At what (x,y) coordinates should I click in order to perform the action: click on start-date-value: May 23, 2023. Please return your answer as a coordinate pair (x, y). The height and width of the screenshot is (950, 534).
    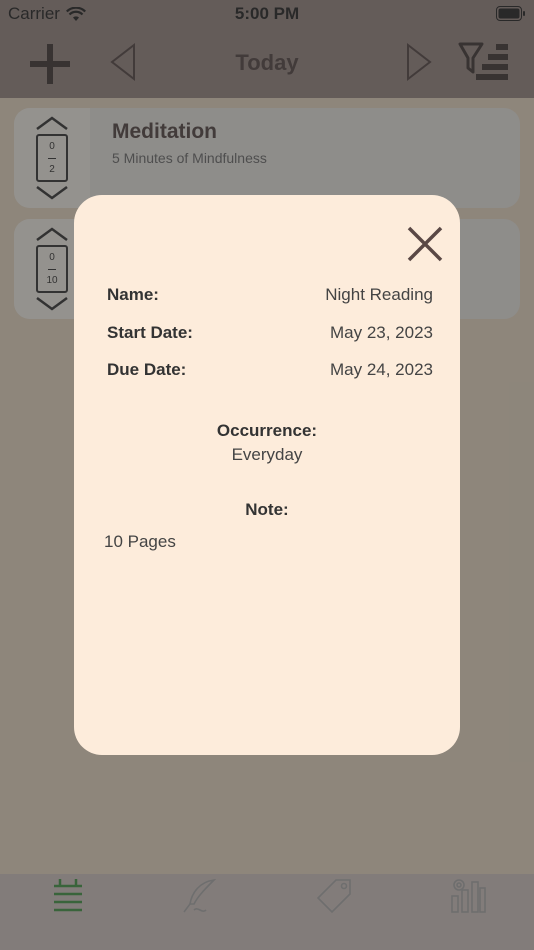
    Looking at the image, I should click on (381, 332).